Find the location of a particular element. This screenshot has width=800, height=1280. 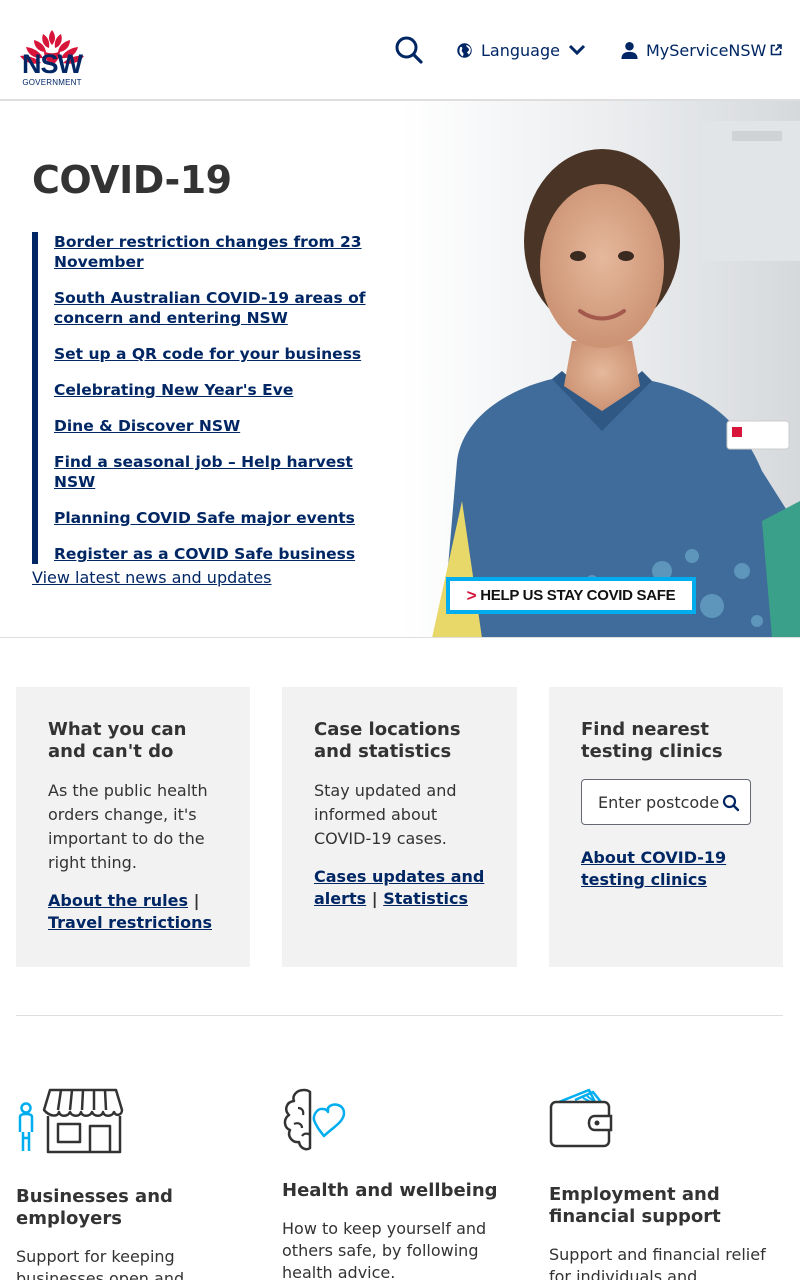

postcode-search is located at coordinates (666, 802).